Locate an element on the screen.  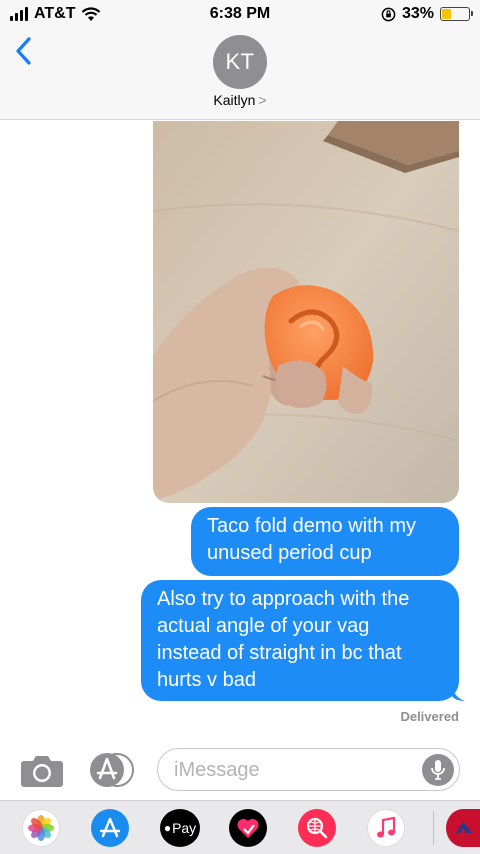
app-drawer: ● Pay is located at coordinates (240, 827).